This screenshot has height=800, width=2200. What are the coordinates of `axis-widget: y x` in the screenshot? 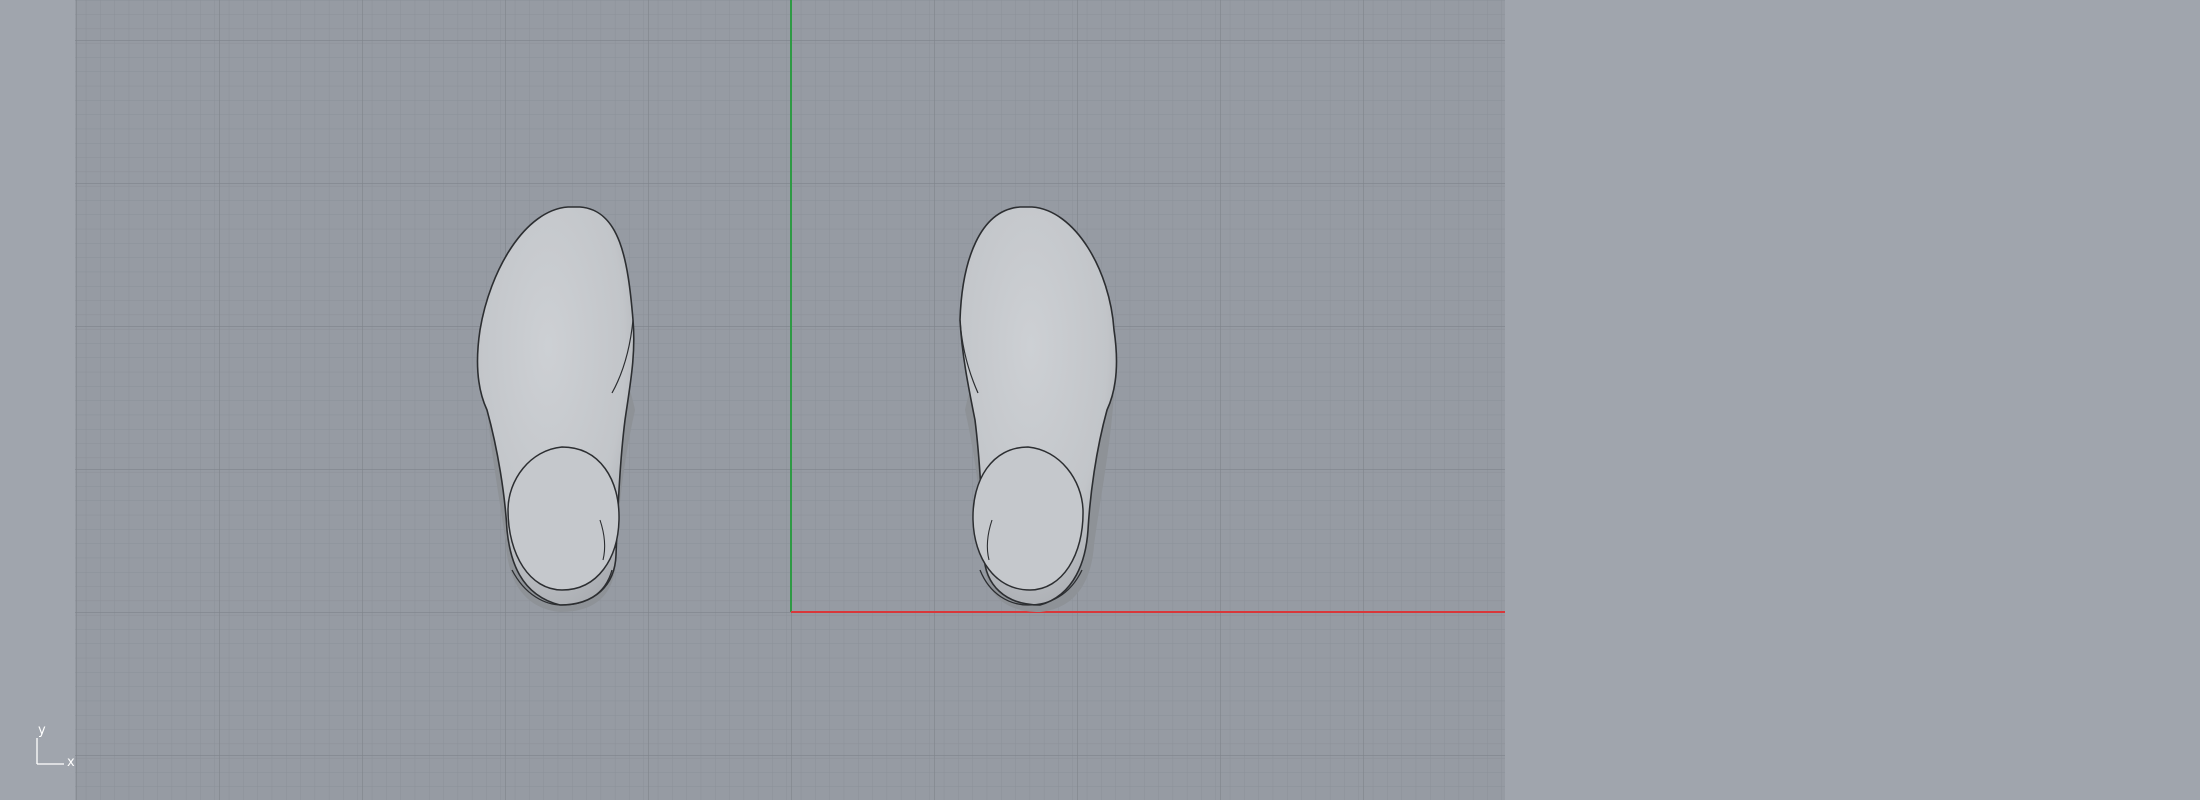 It's located at (55, 746).